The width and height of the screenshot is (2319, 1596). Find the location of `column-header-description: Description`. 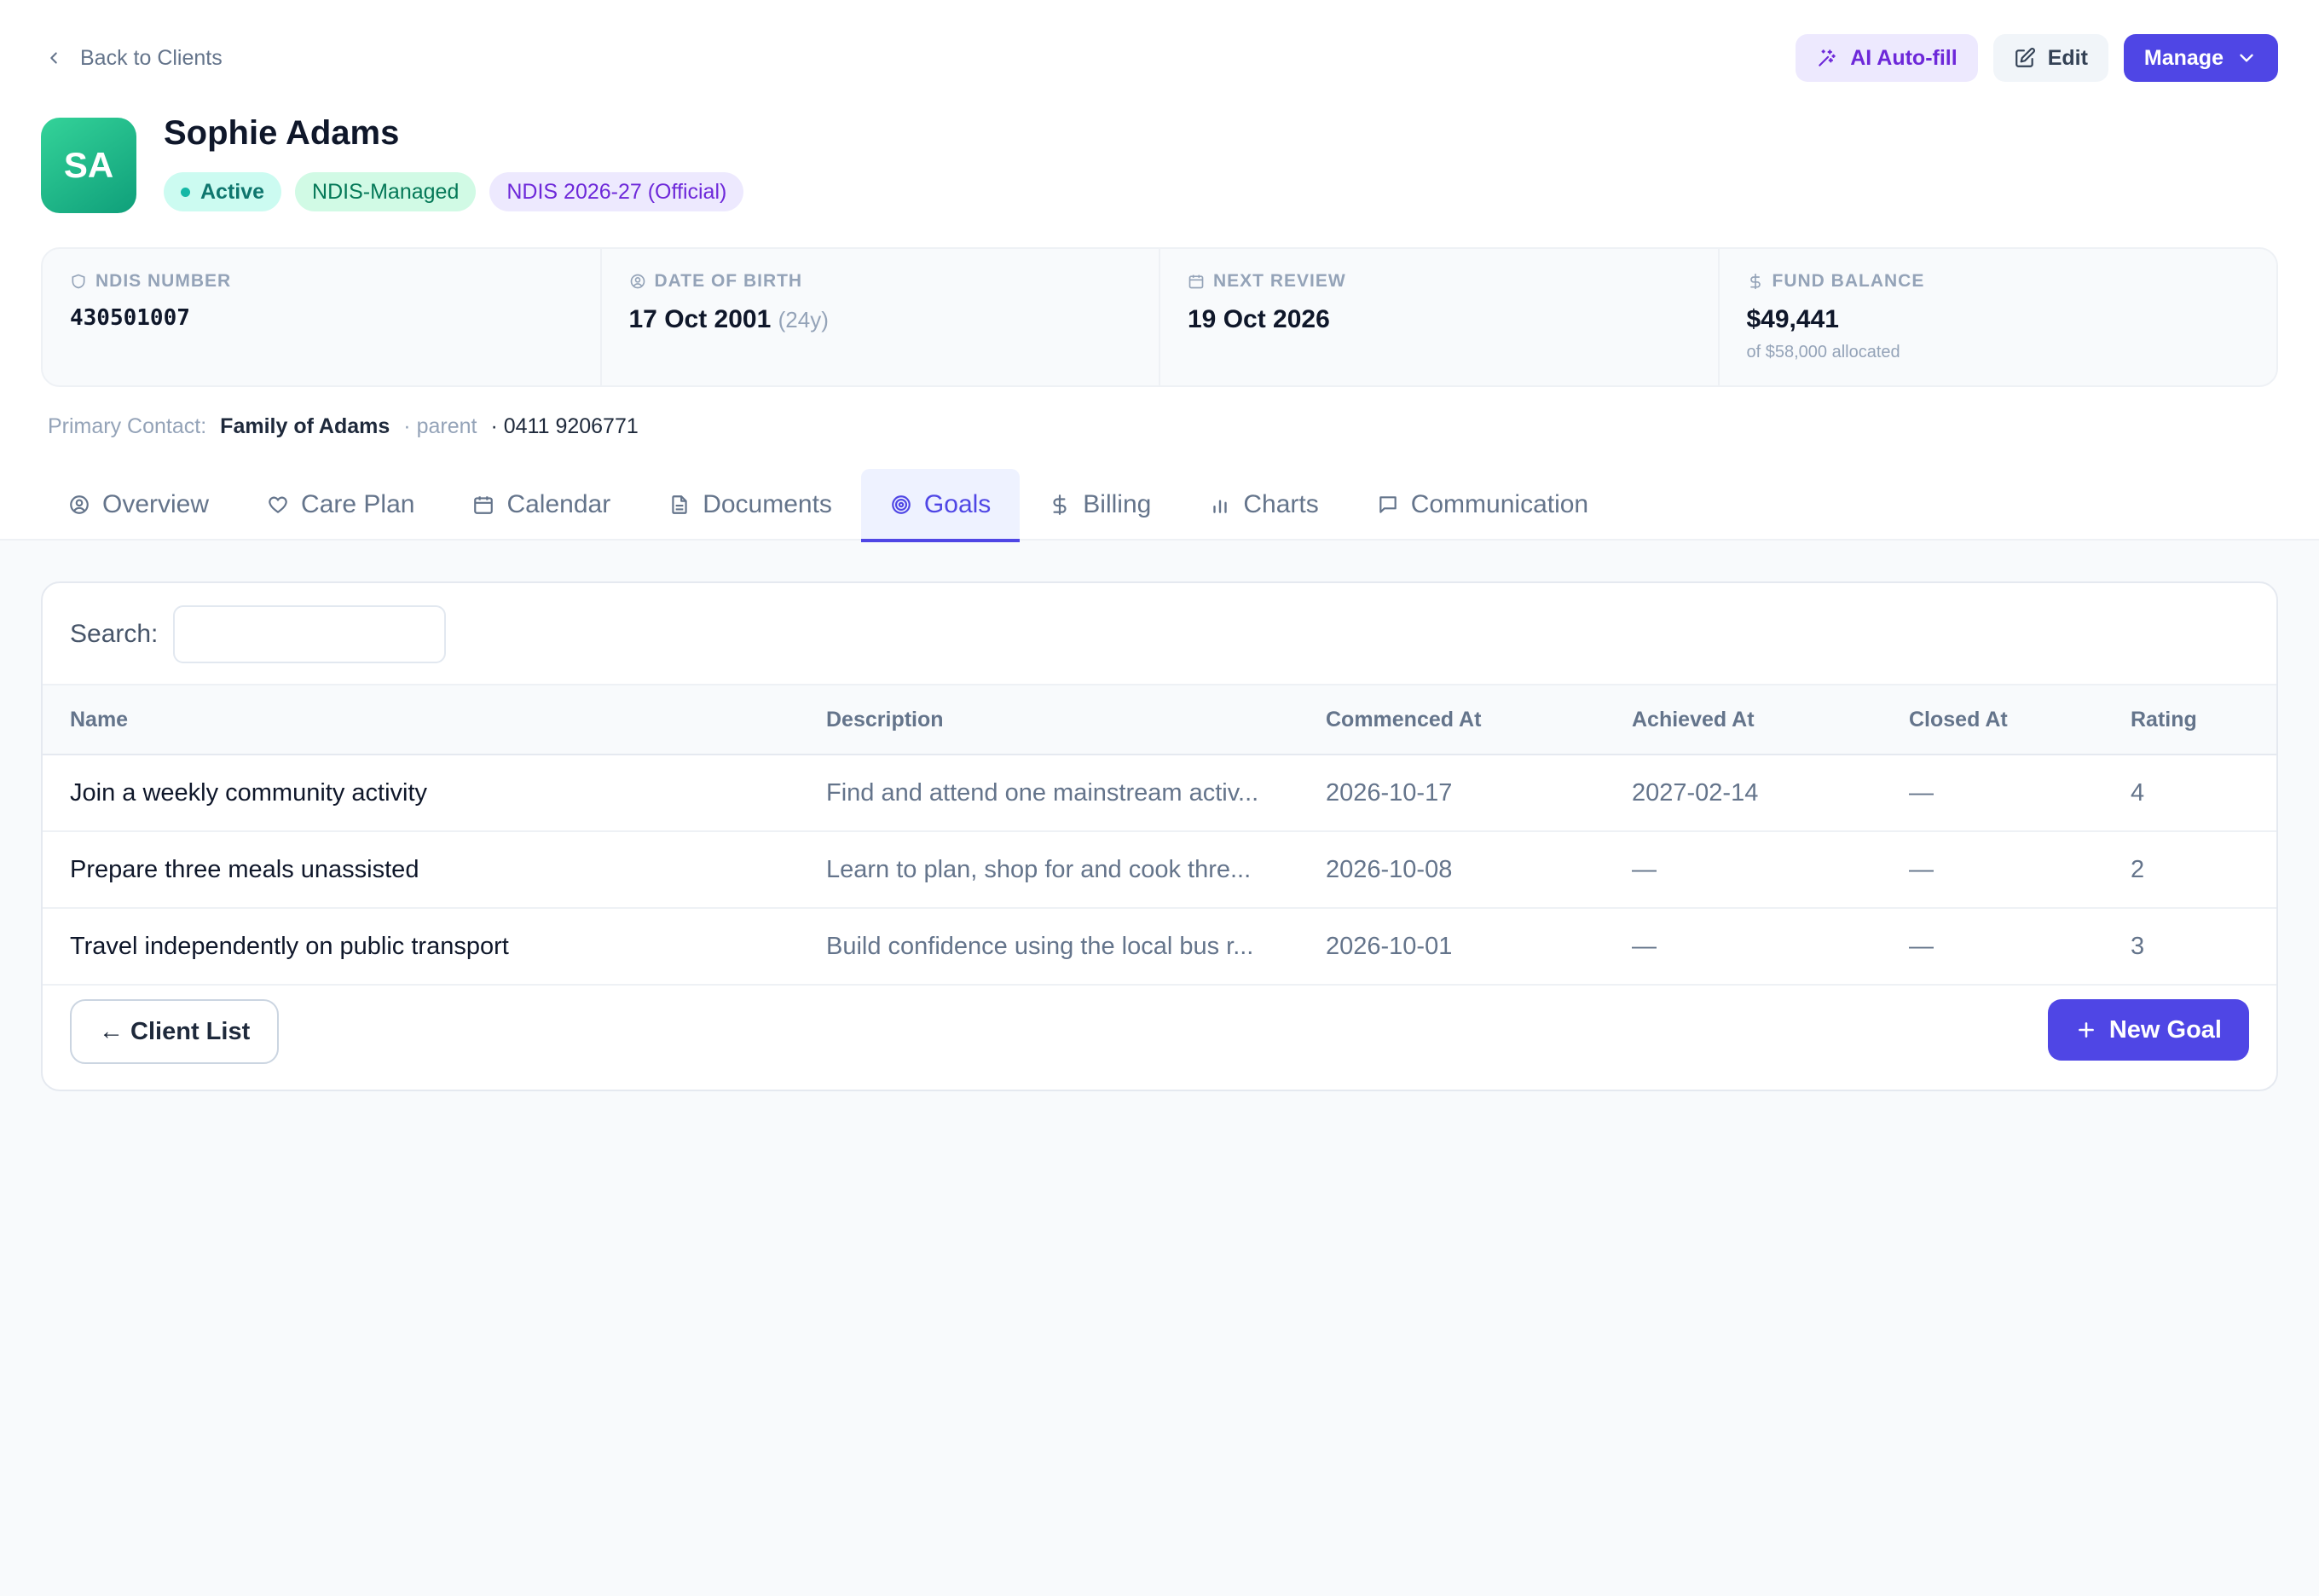

column-header-description: Description is located at coordinates (1048, 720).